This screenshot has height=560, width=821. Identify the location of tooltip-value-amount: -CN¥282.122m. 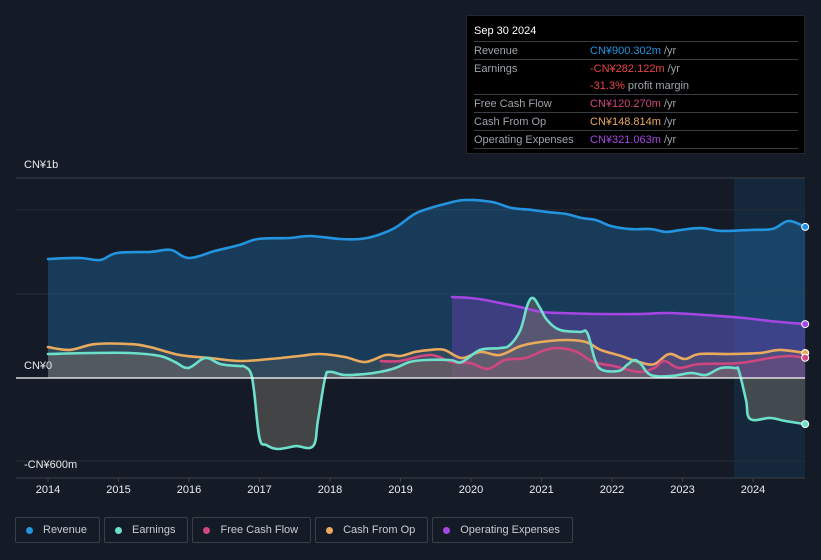
(627, 68).